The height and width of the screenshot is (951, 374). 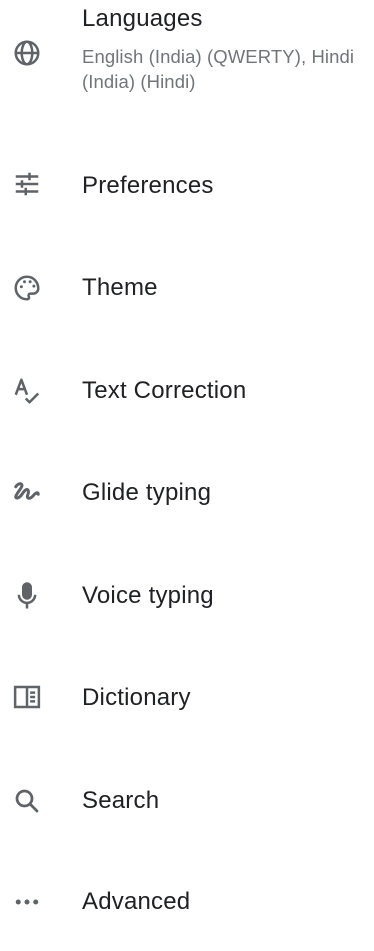 What do you see at coordinates (164, 390) in the screenshot?
I see `settings-item-title: Text Correction` at bounding box center [164, 390].